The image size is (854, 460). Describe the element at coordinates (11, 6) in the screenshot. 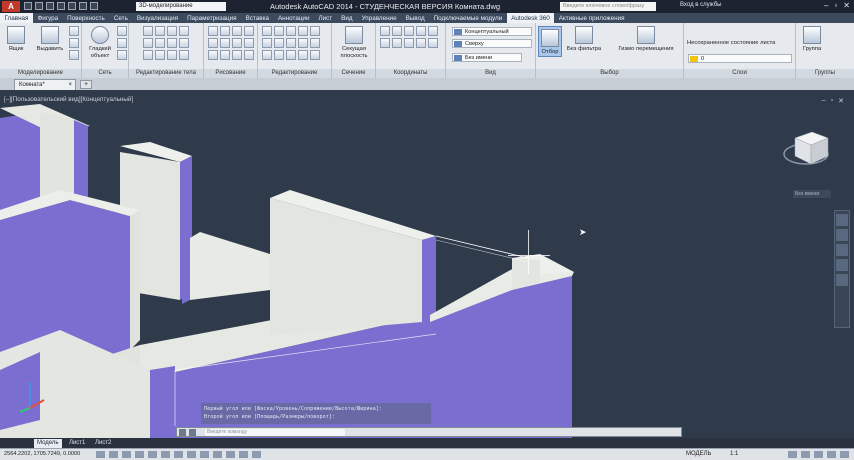

I see `application-menu-button: A` at that location.